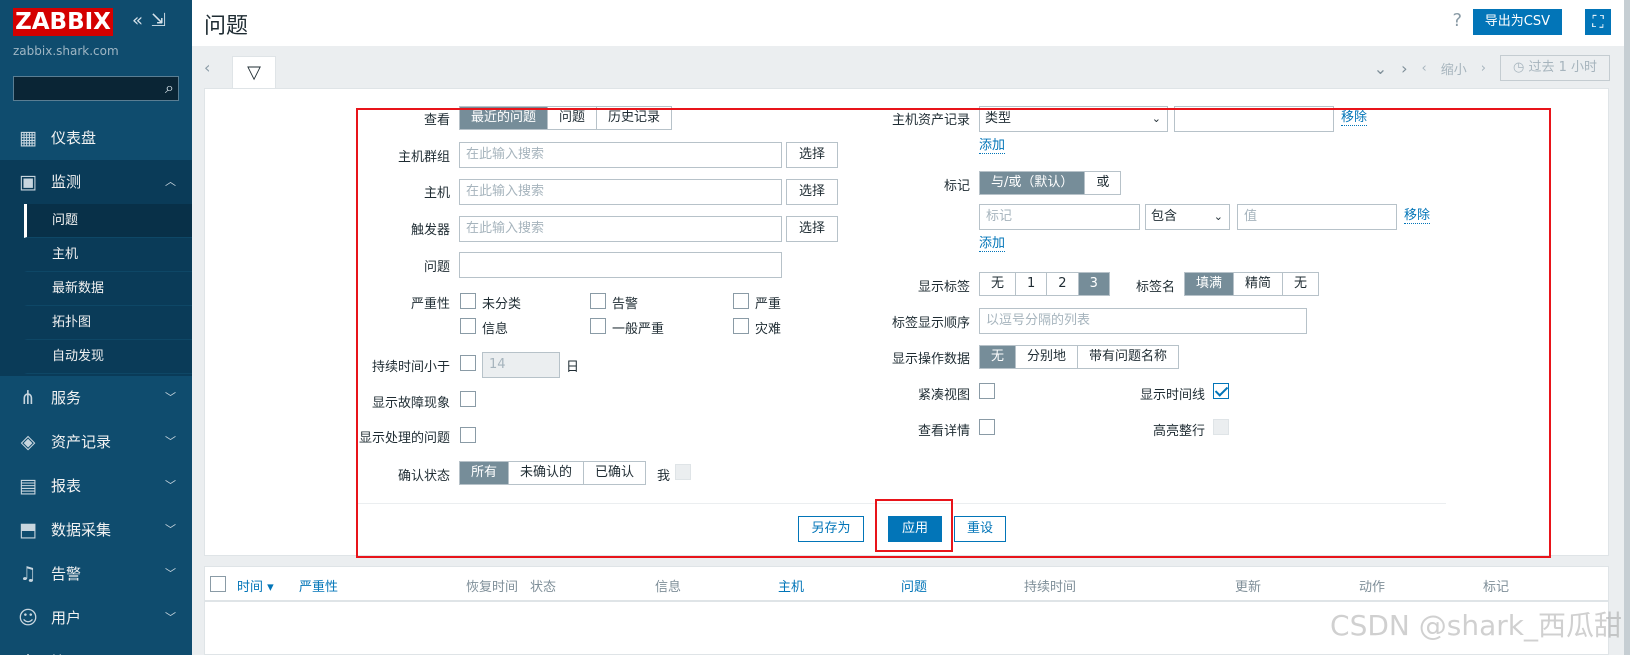 Image resolution: width=1630 pixels, height=655 pixels. I want to click on zabbix-logo: ZABBIX, so click(63, 22).